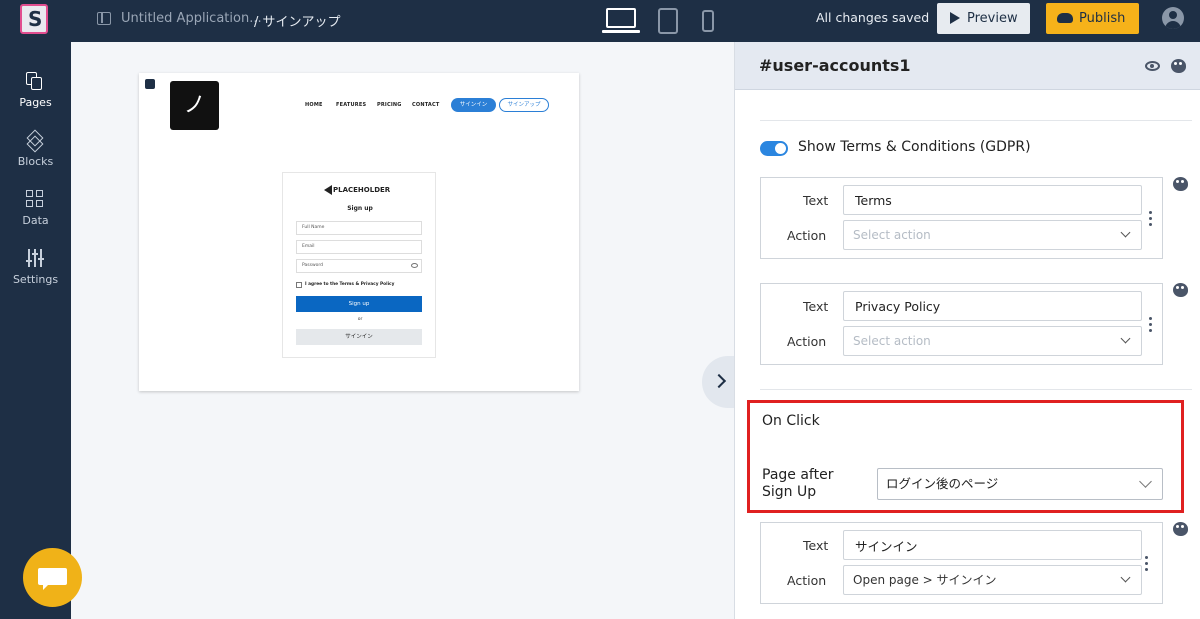  Describe the element at coordinates (389, 105) in the screenshot. I see `site-nav-pricing: PRICING` at that location.